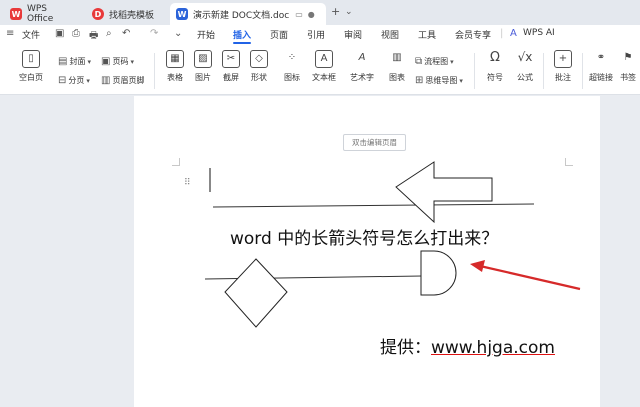 The height and width of the screenshot is (407, 640). What do you see at coordinates (241, 15) in the screenshot?
I see `tab-label: 演示新建 DOC文档.doc` at bounding box center [241, 15].